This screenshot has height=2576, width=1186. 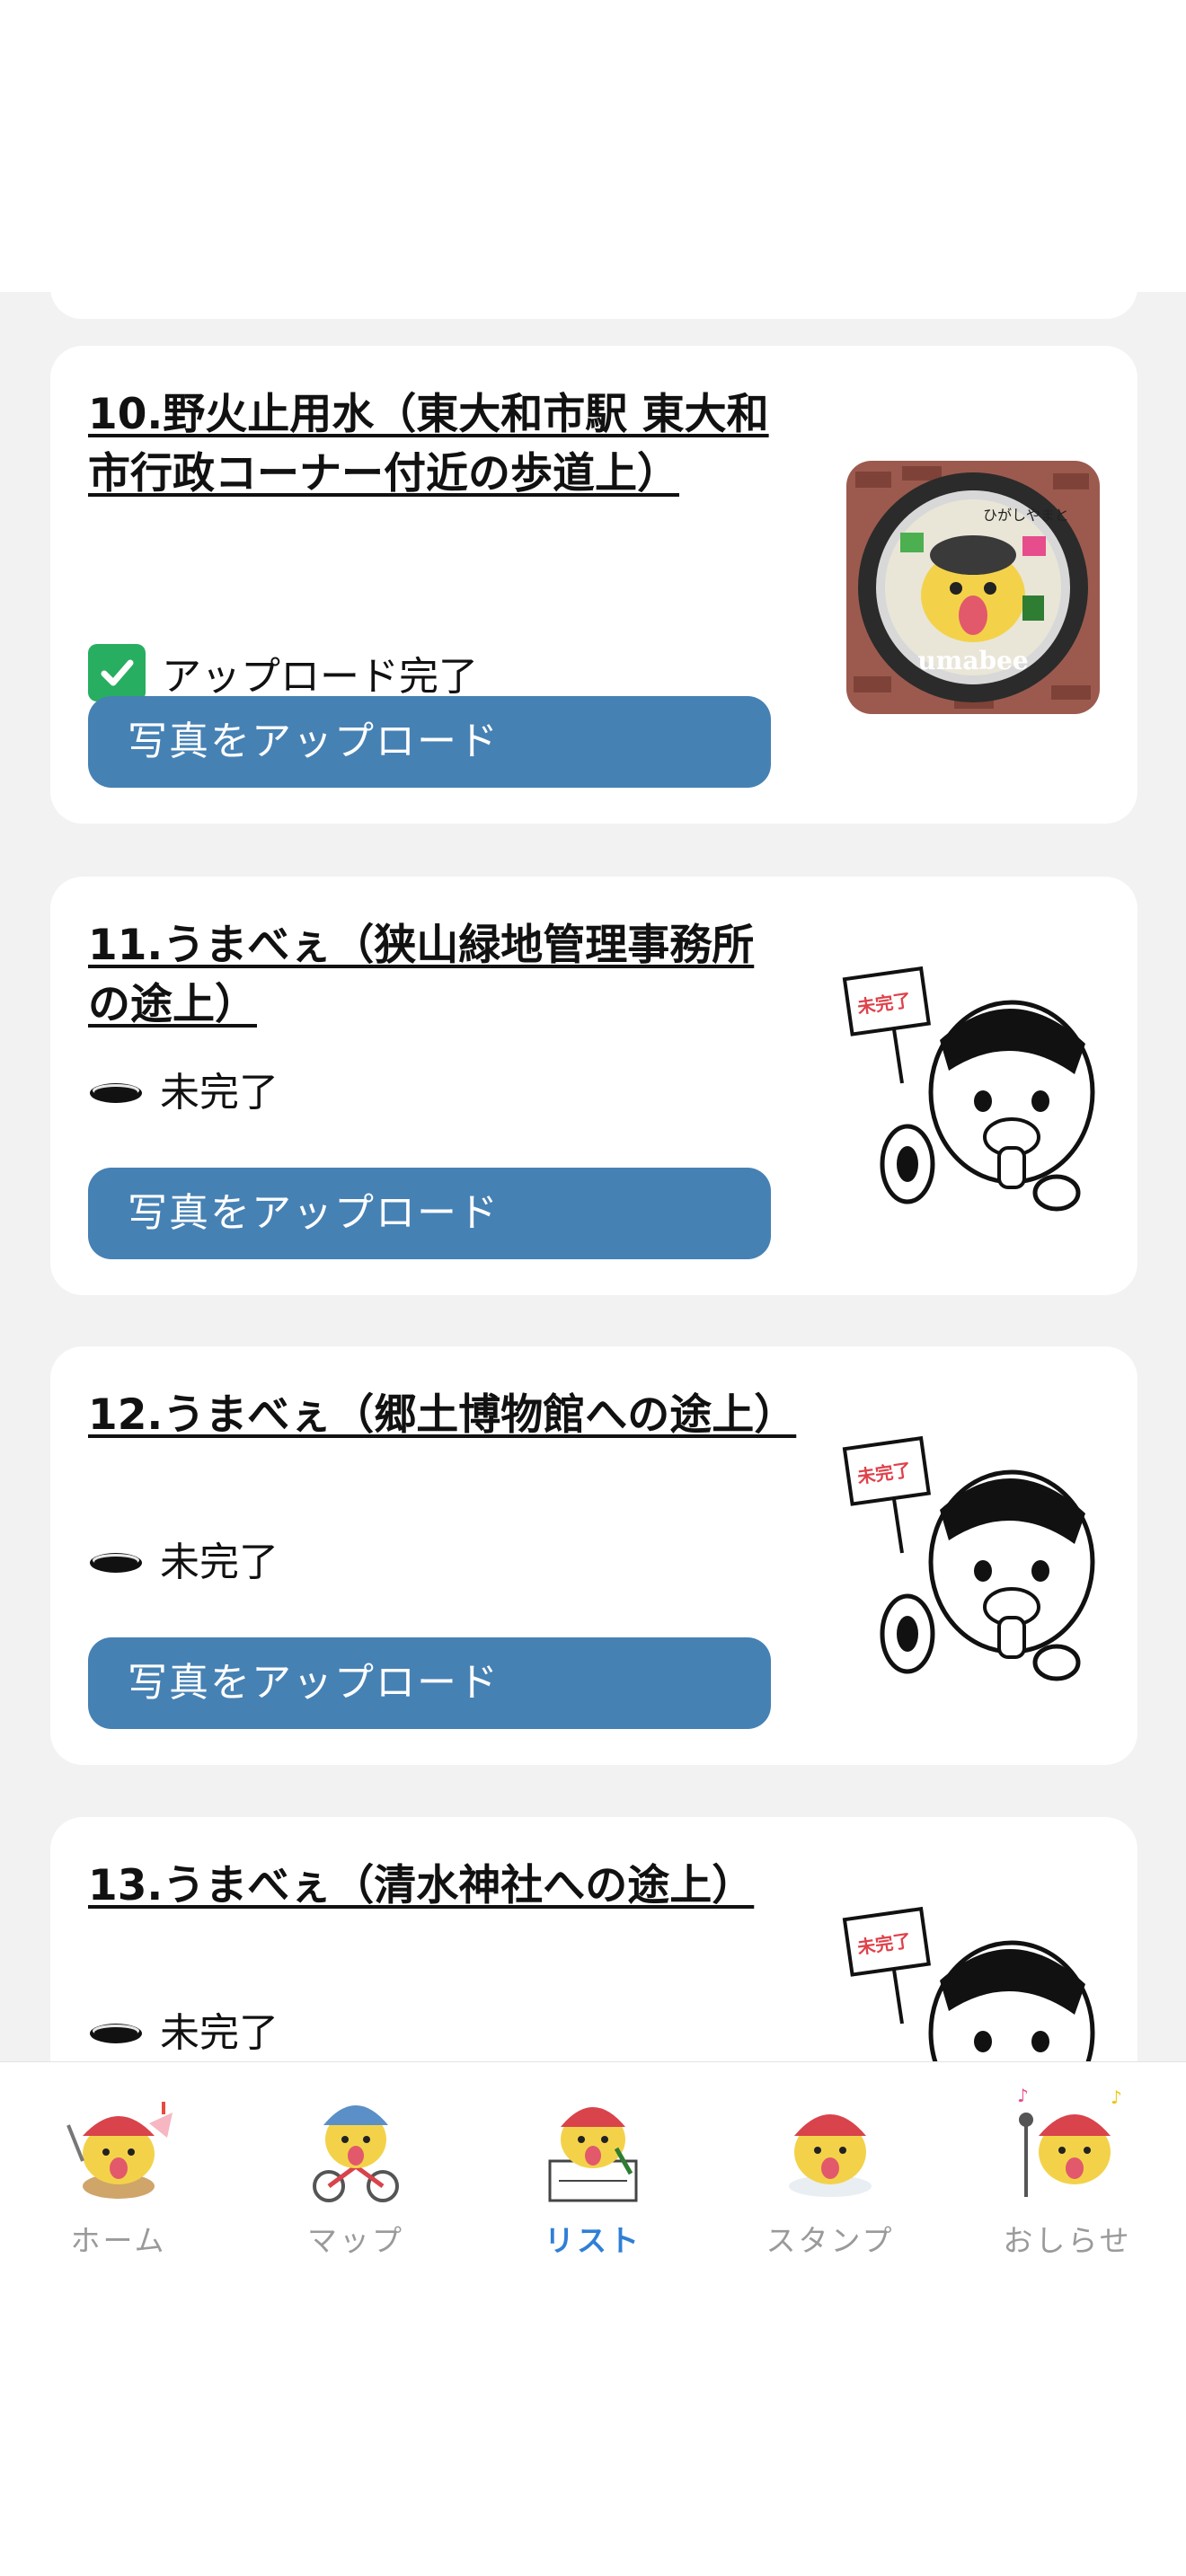 I want to click on tab-news: ♪ ♪ おしらせ, so click(x=1067, y=2170).